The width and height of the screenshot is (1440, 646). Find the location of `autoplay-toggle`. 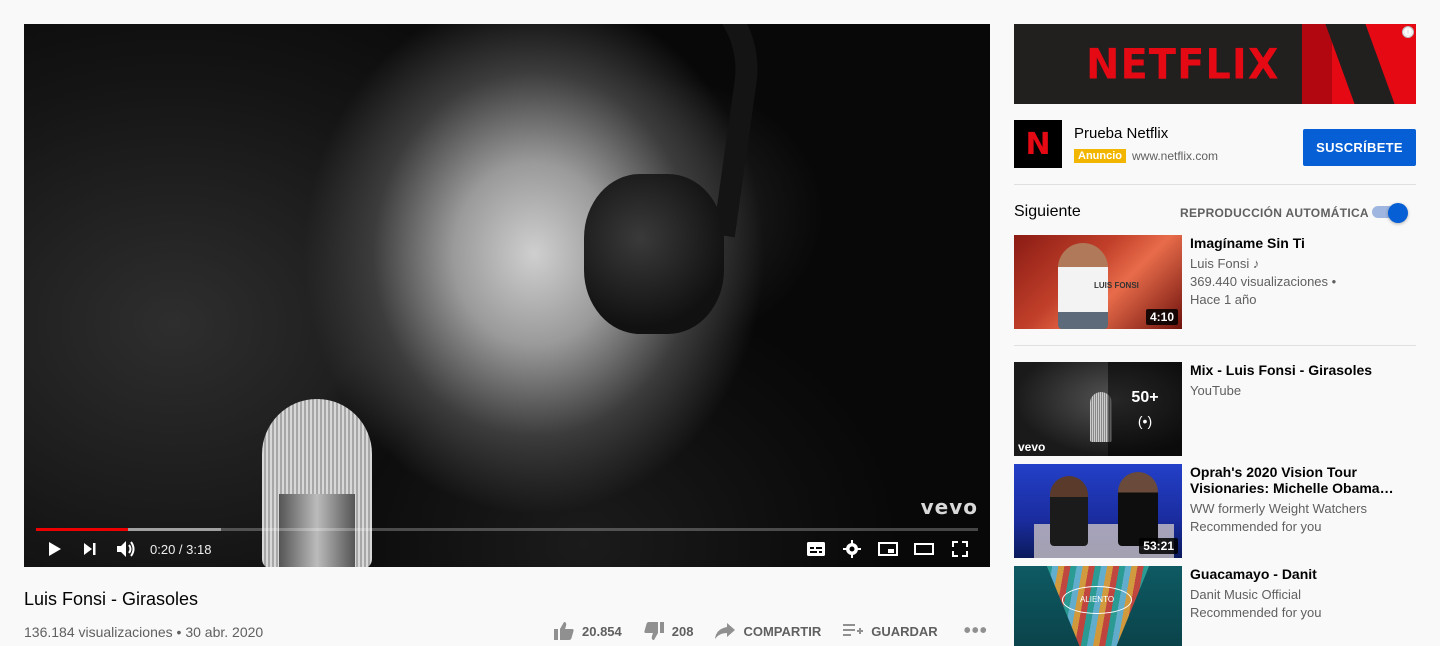

autoplay-toggle is located at coordinates (1390, 213).